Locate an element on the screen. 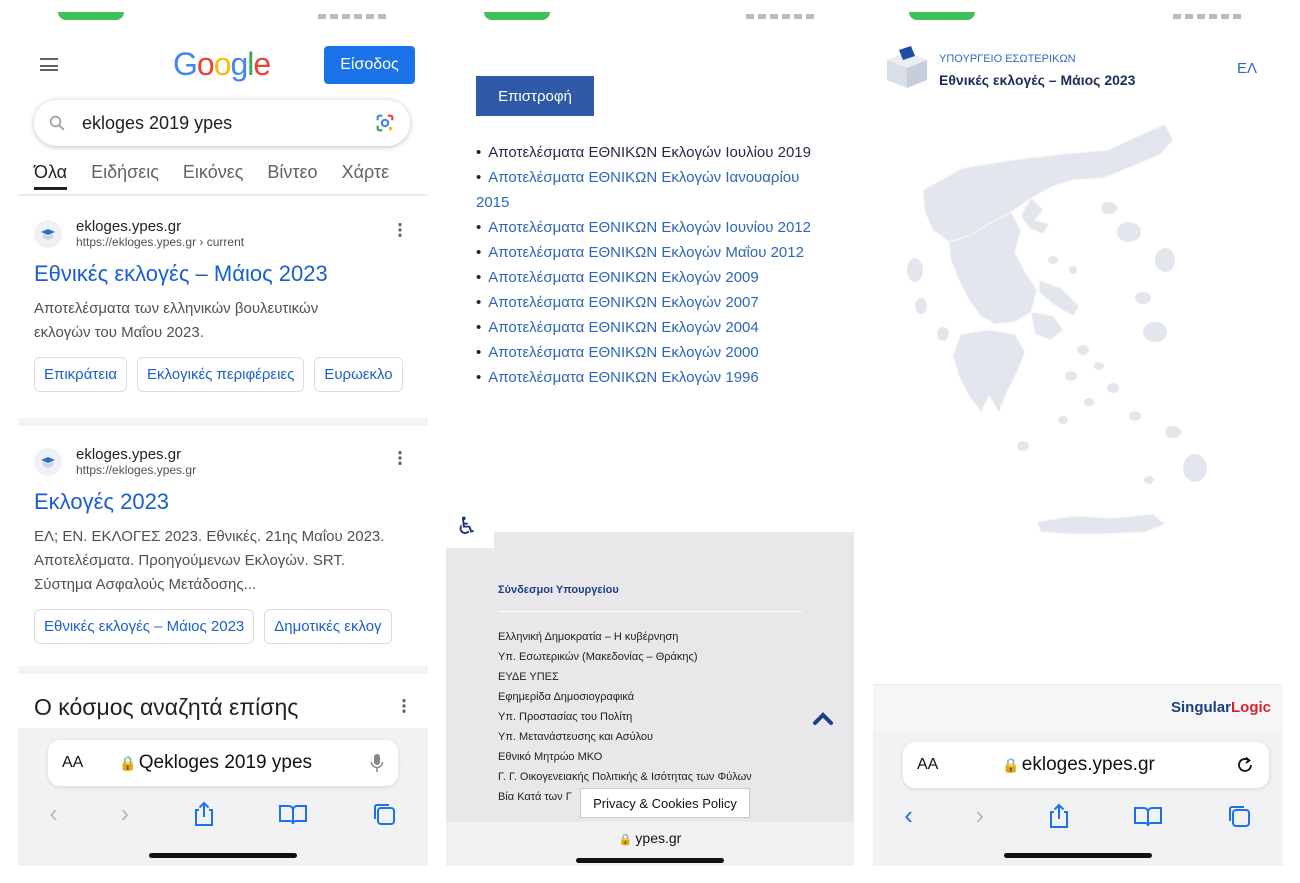  address-text: 🔒 ypes.gr is located at coordinates (650, 838).